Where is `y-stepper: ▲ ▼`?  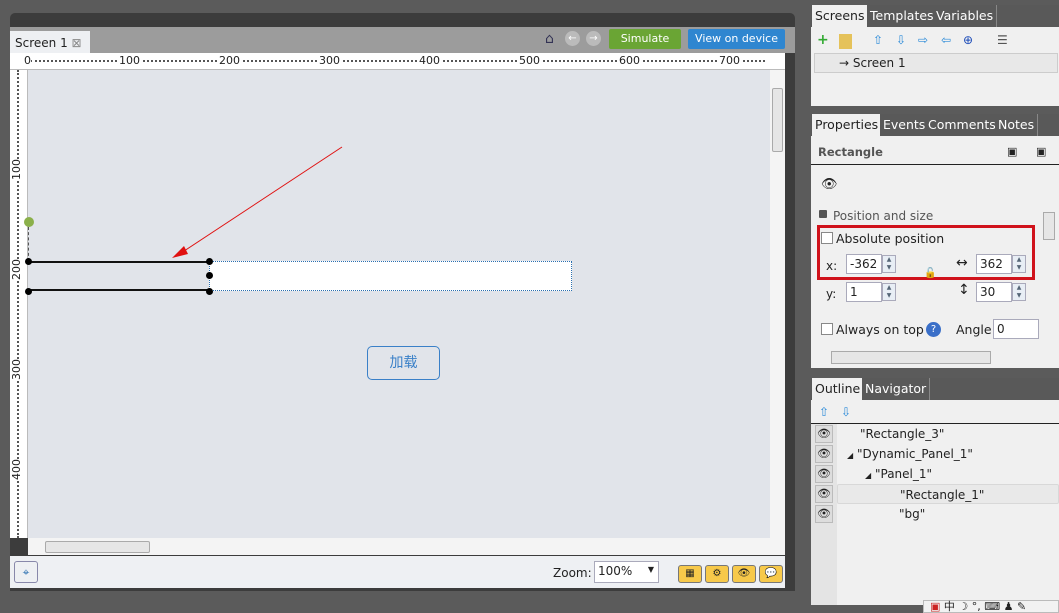 y-stepper: ▲ ▼ is located at coordinates (889, 292).